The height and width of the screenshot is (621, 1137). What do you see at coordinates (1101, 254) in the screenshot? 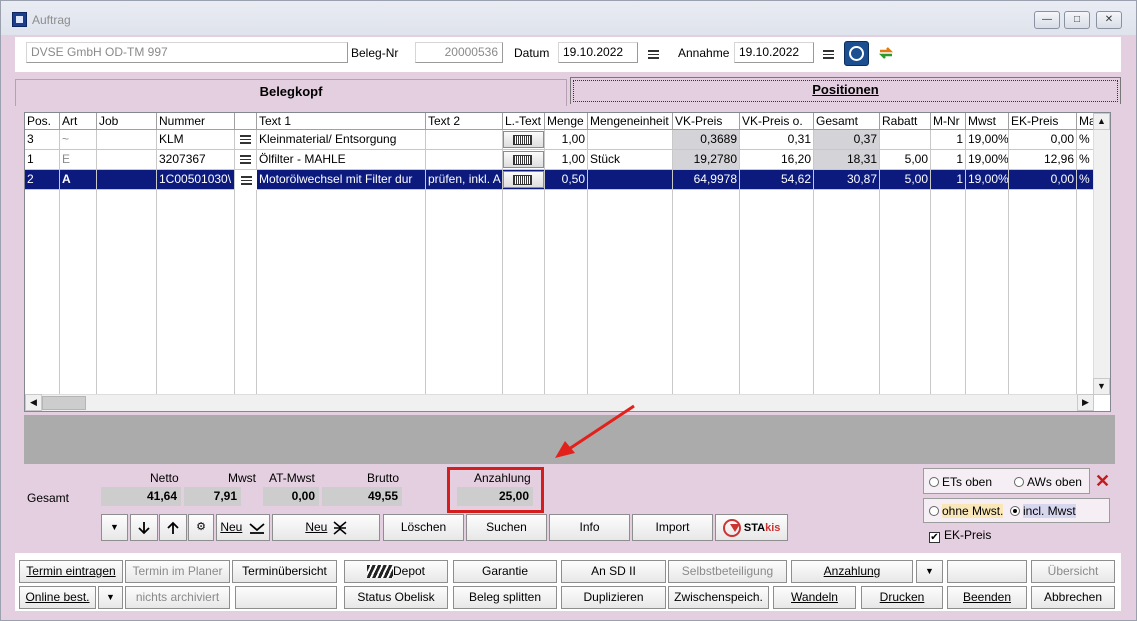
I see `vertical-scrollbar: ▲ ▼` at bounding box center [1101, 254].